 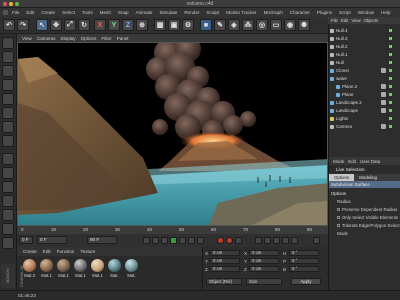 What do you see at coordinates (276, 25) in the screenshot?
I see `floor-icon: ▭` at bounding box center [276, 25].